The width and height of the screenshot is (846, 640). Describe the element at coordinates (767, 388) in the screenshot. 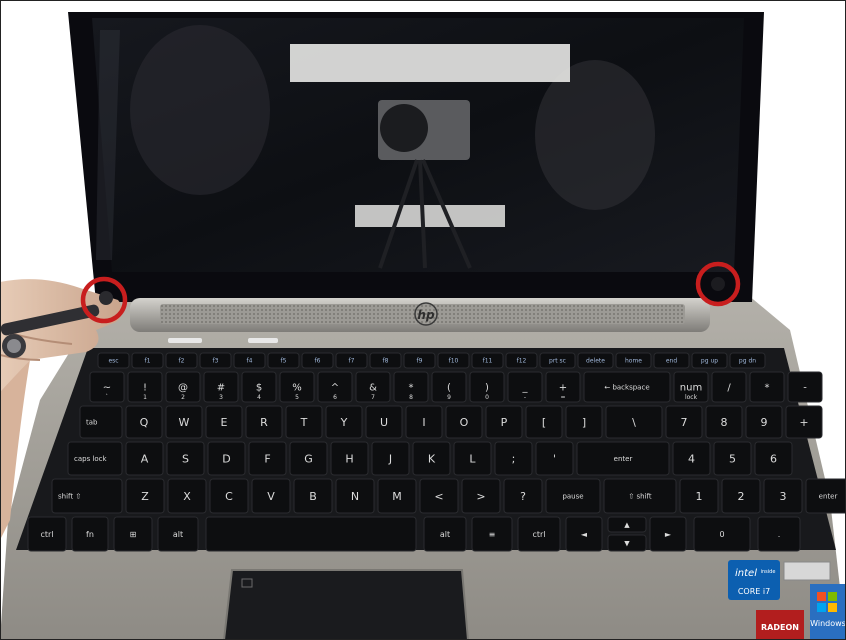

I see `key-num-16-label: *` at that location.